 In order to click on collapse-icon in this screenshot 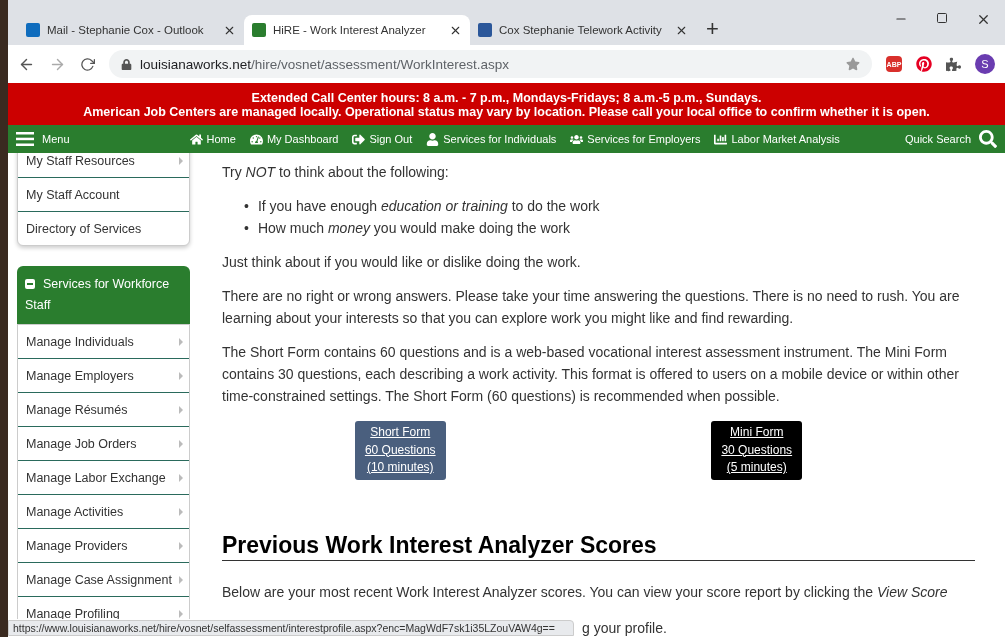, I will do `click(30, 284)`.